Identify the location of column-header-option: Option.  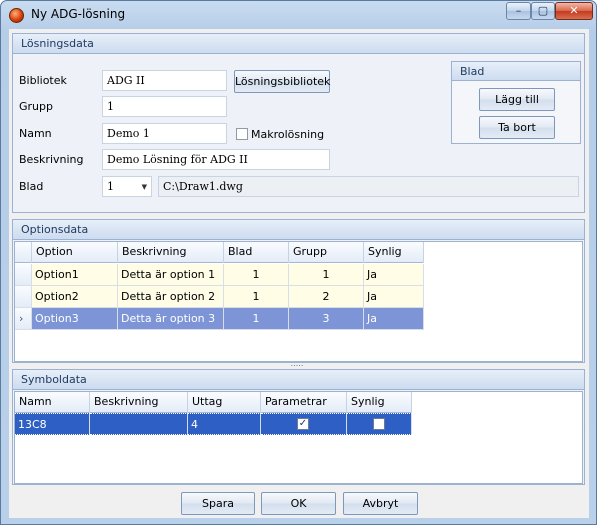
(75, 252).